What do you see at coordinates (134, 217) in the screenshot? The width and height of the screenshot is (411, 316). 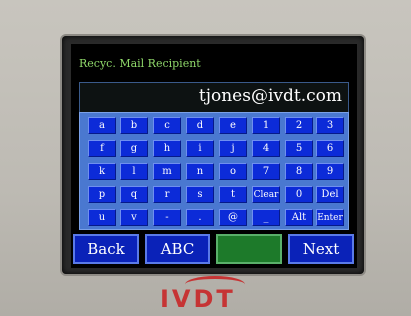 I see `key-v: v` at bounding box center [134, 217].